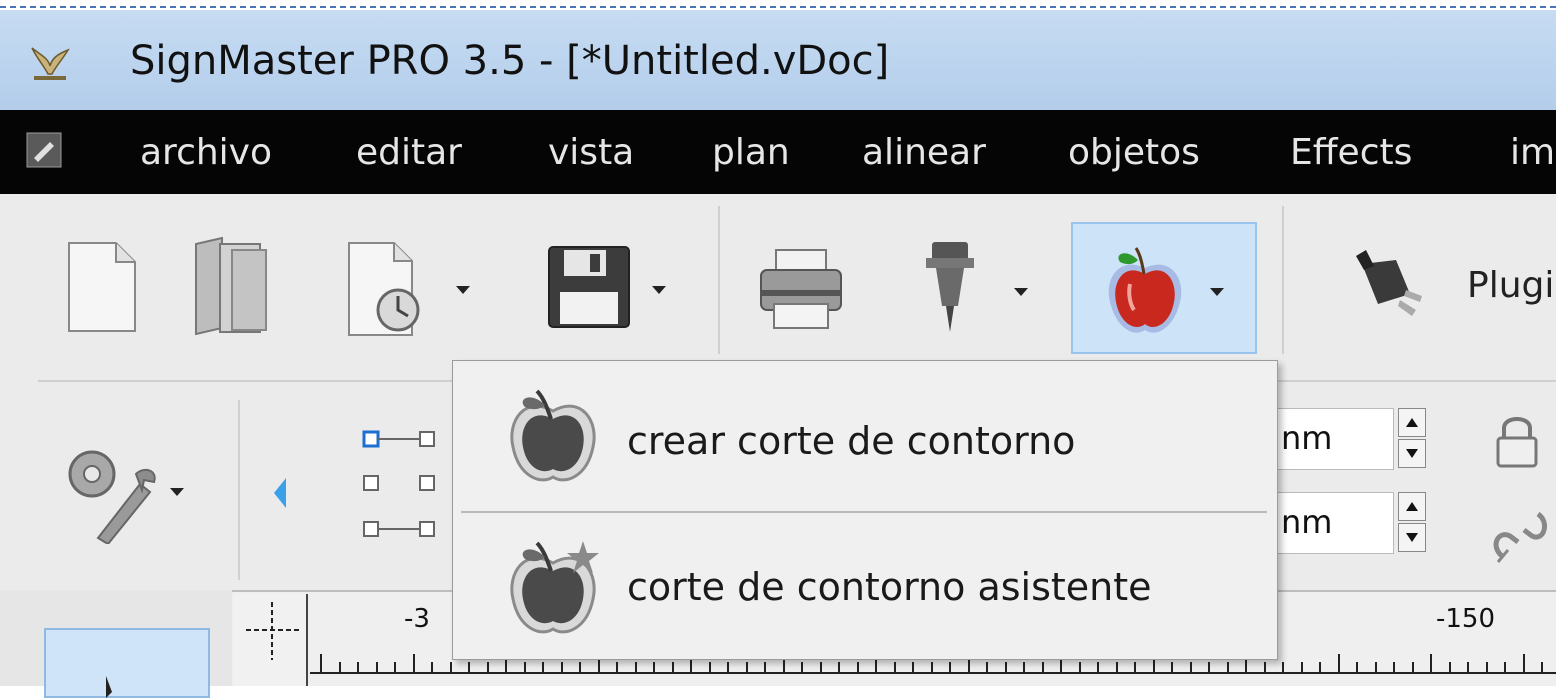 The image size is (1556, 698). I want to click on apple-wizard-icon, so click(554, 587).